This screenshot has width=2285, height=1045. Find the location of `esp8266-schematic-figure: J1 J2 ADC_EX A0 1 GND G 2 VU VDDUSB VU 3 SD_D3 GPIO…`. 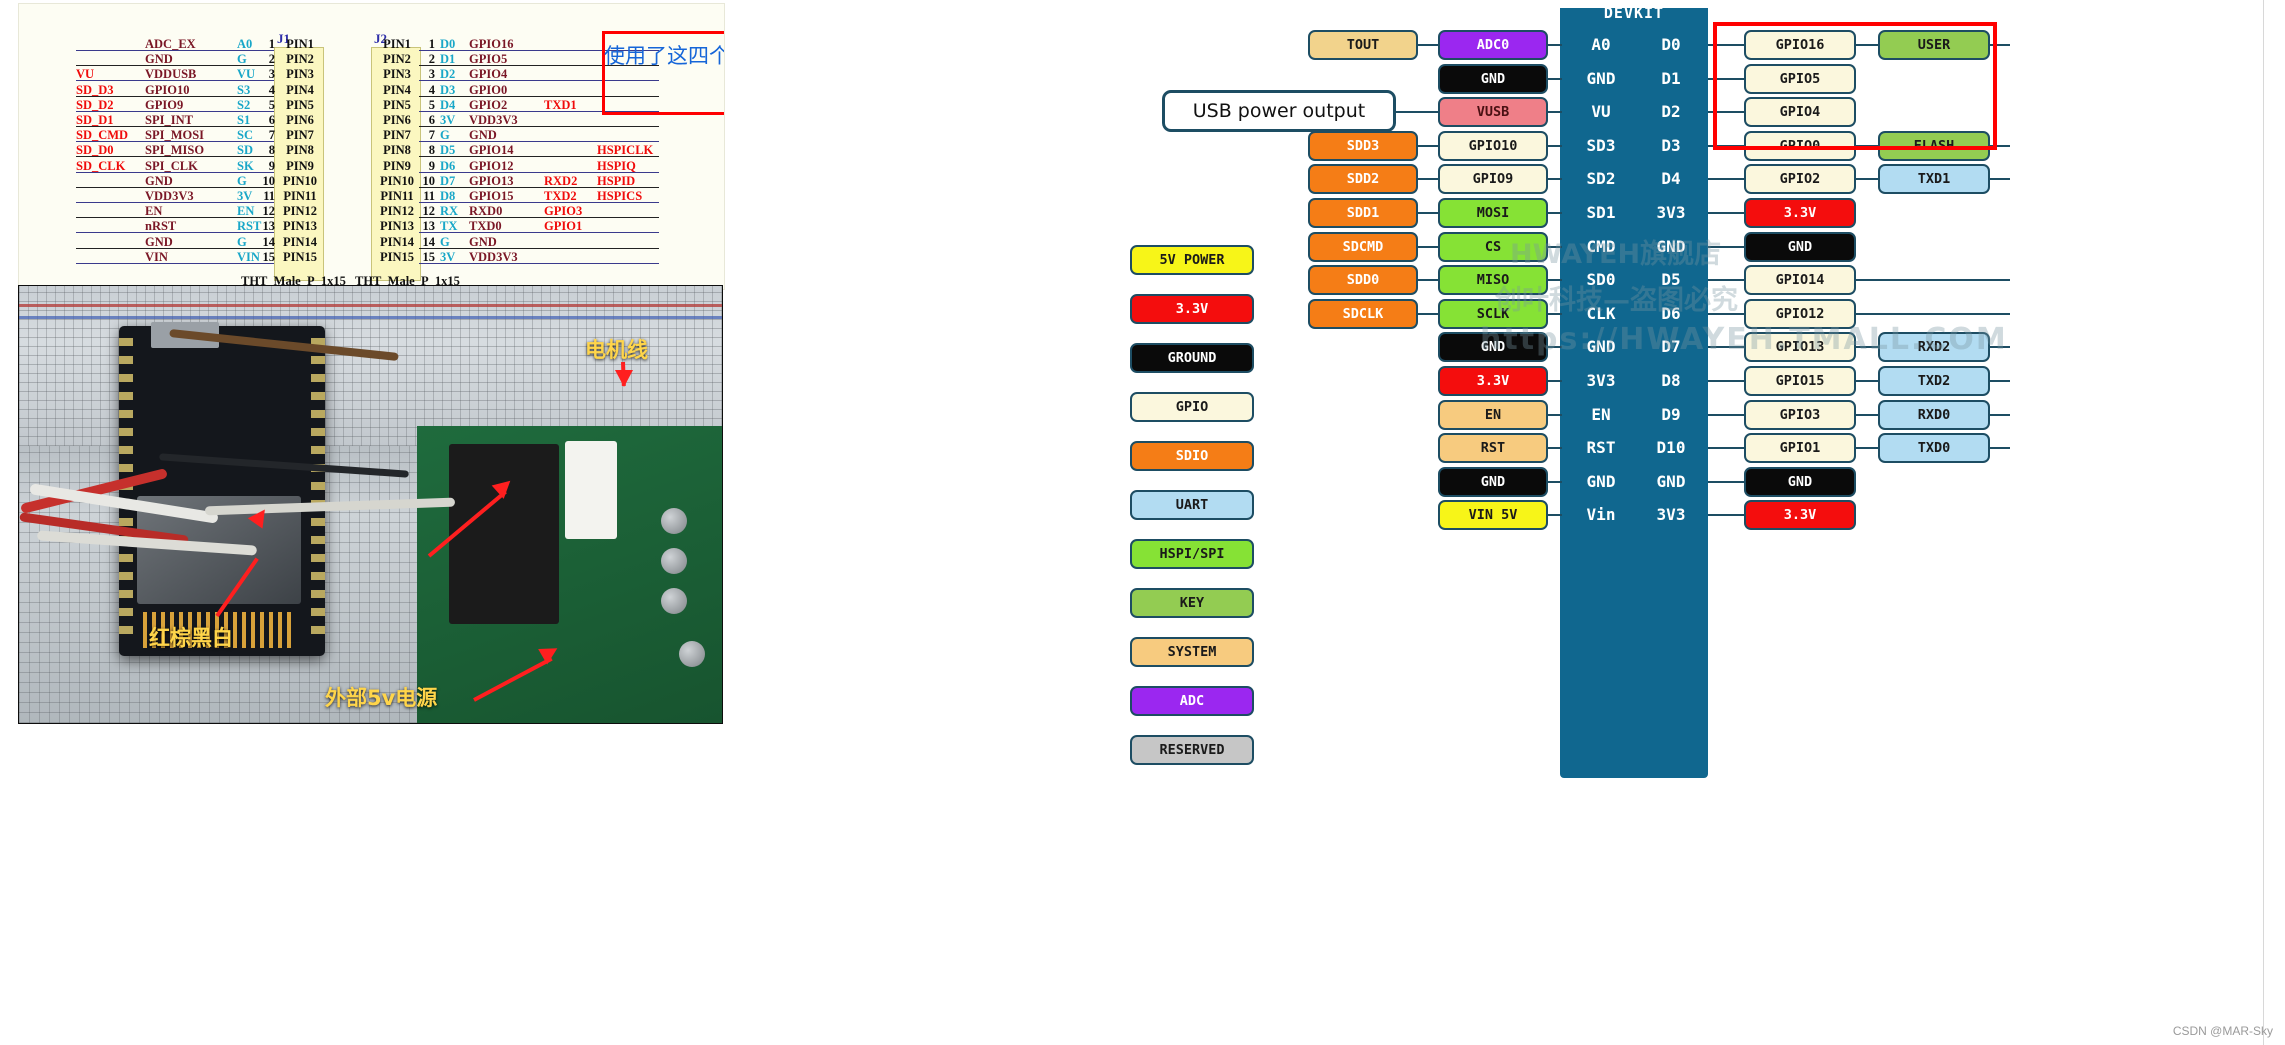

esp8266-schematic-figure: J1 J2 ADC_EX A0 1 GND G 2 VU VDDUSB VU 3 SD_D3 GPIO… is located at coordinates (371, 146).